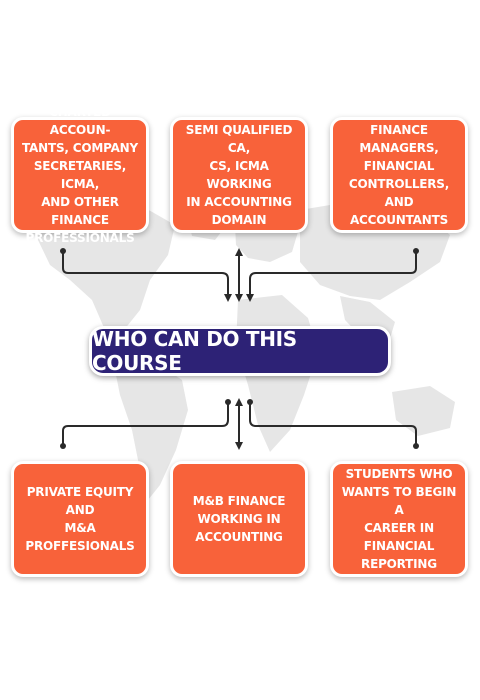 The height and width of the screenshot is (700, 480). What do you see at coordinates (145, 424) in the screenshot?
I see `connector-bottom-left` at bounding box center [145, 424].